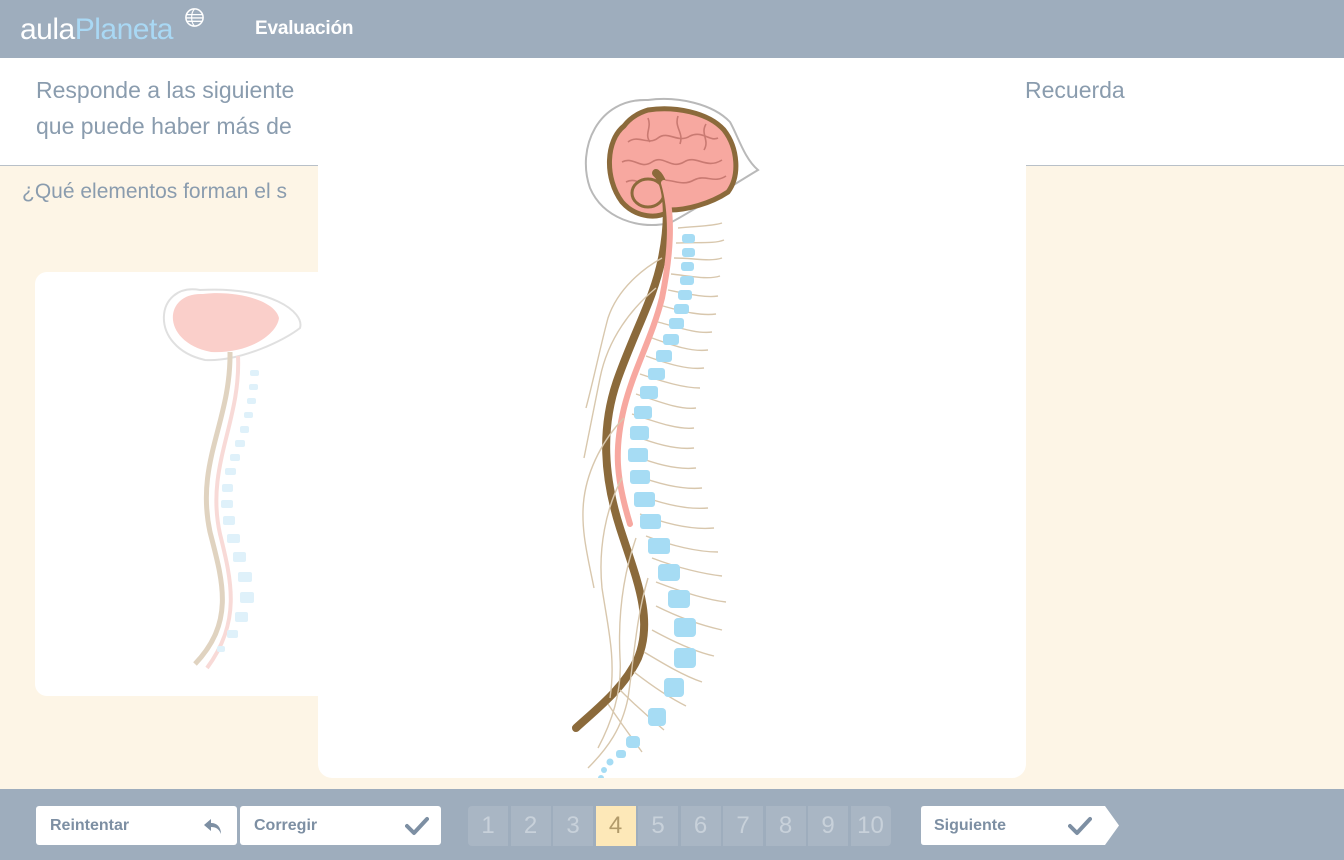  Describe the element at coordinates (165, 90) in the screenshot. I see `instructions-line1-start: Responde a las siguiente` at that location.